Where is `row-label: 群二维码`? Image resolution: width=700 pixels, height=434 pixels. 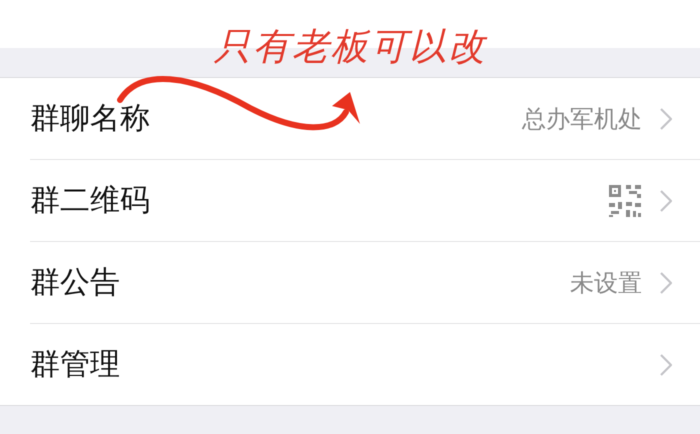 row-label: 群二维码 is located at coordinates (90, 201).